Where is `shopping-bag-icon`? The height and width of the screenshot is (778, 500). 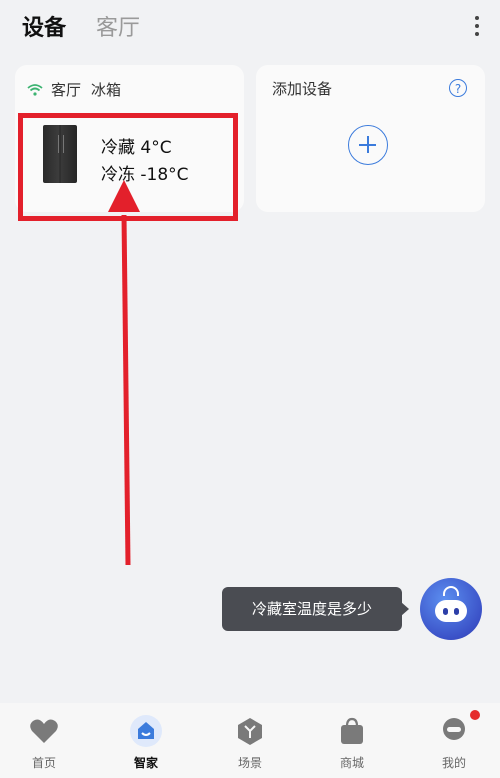 shopping-bag-icon is located at coordinates (352, 730).